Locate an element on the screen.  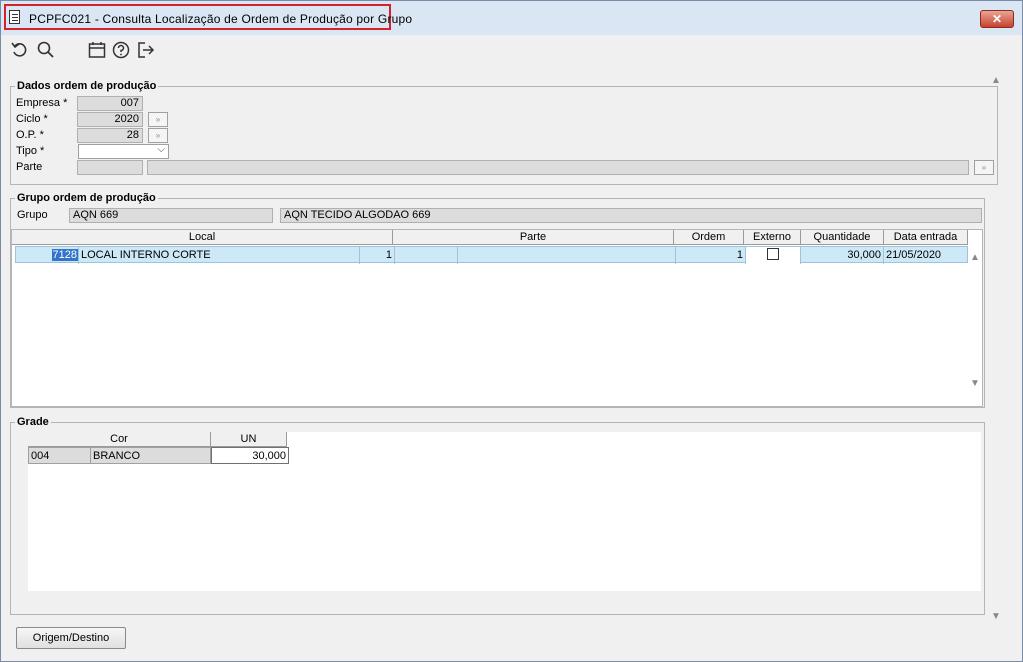
col-header-un: UN is located at coordinates (249, 439).